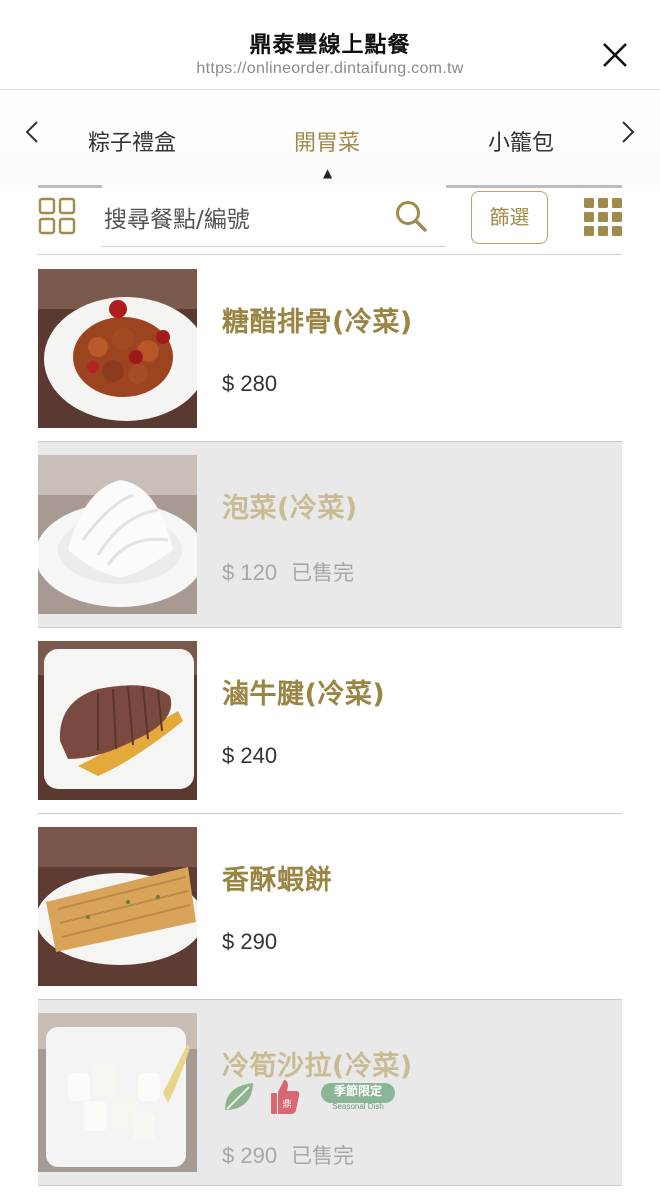  I want to click on category-grid-icon, so click(57, 216).